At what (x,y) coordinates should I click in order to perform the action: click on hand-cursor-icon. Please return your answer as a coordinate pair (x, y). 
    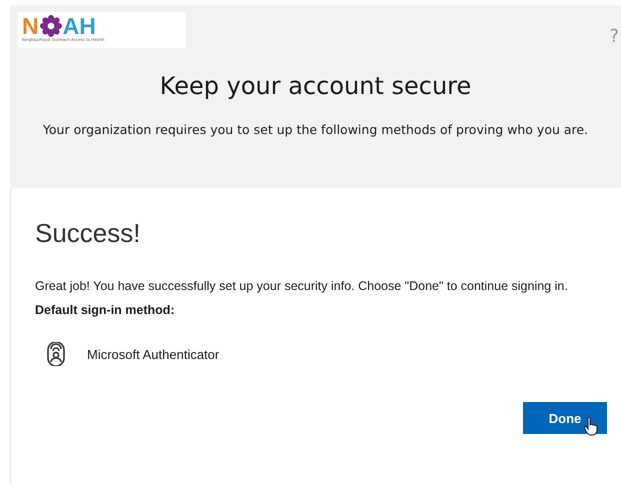
    Looking at the image, I should click on (591, 426).